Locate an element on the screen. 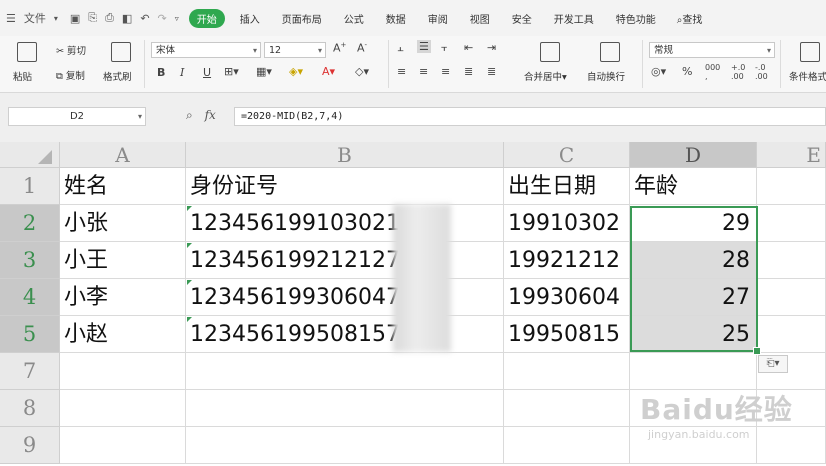 This screenshot has height=466, width=826. percent-button: % is located at coordinates (687, 71).